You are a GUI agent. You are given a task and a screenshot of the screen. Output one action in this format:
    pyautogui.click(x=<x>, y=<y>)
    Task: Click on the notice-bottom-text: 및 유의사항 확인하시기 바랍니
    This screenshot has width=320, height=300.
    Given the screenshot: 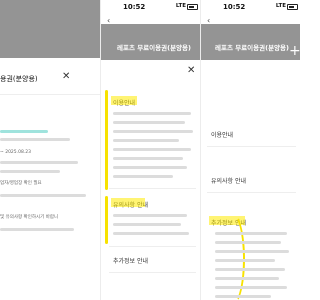 What is the action you would take?
    pyautogui.click(x=29, y=217)
    